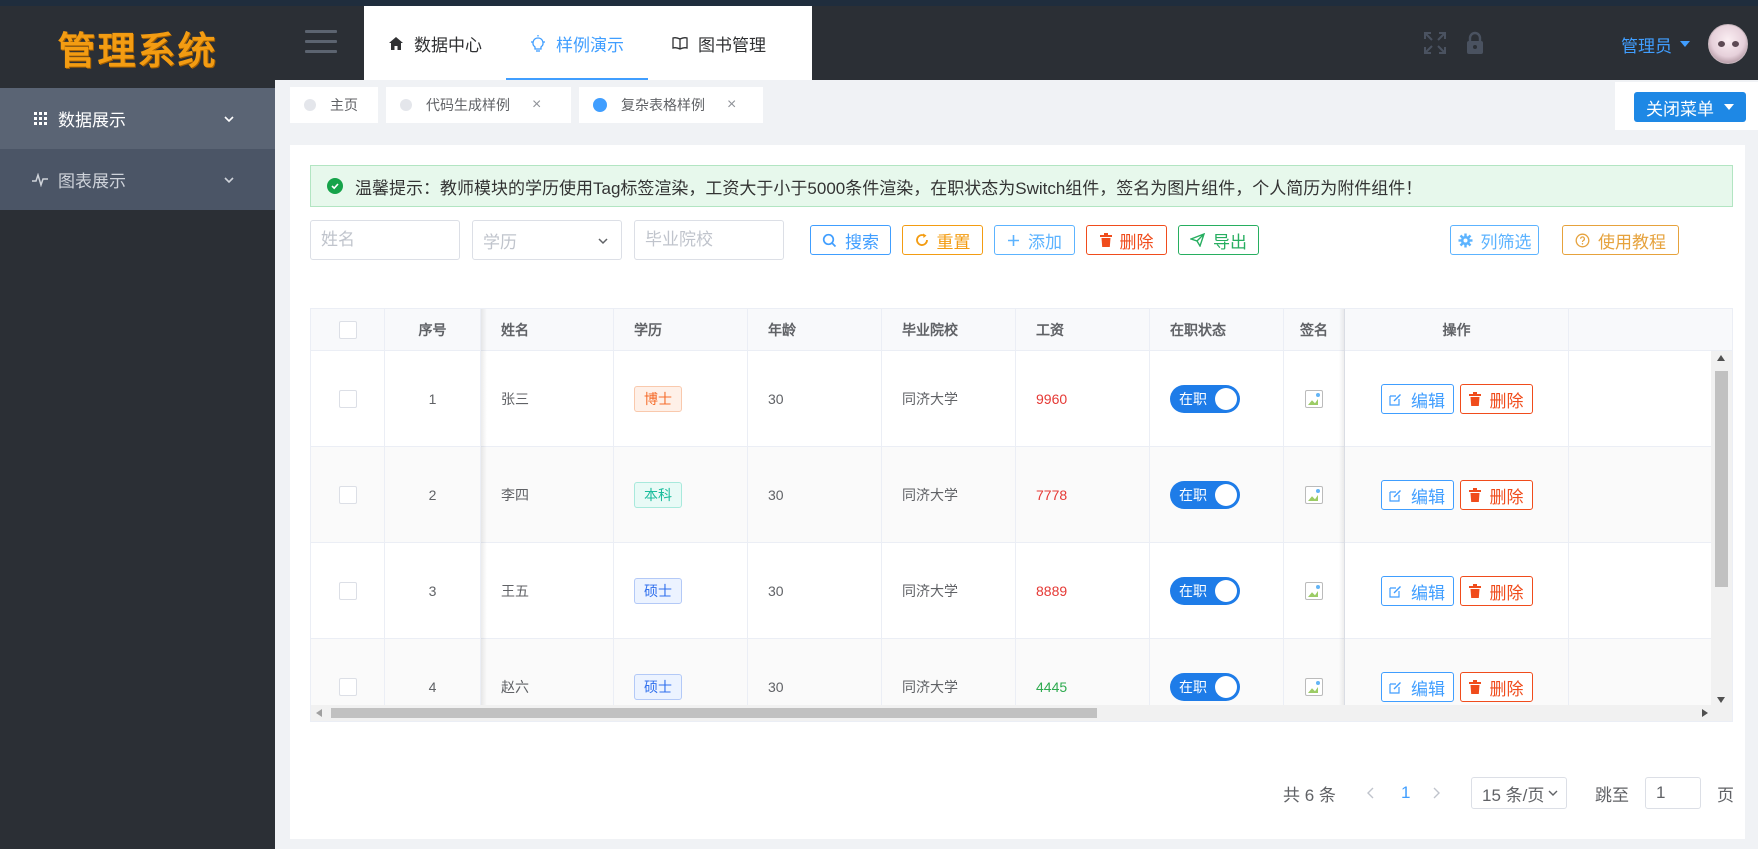  I want to click on help-circle-icon, so click(1582, 240).